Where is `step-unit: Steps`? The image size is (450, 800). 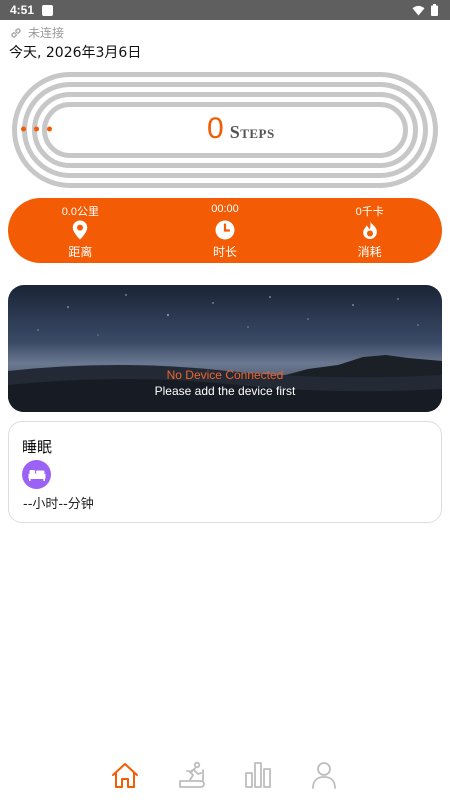 step-unit: Steps is located at coordinates (252, 132).